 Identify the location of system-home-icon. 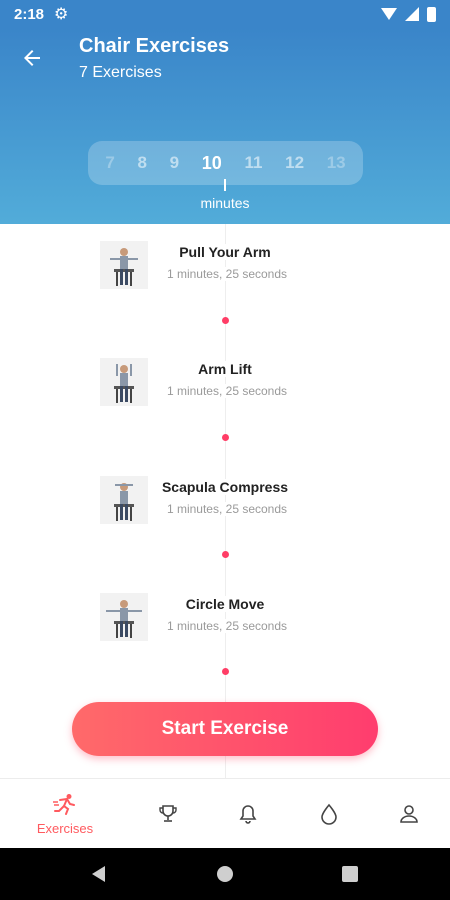
(225, 874).